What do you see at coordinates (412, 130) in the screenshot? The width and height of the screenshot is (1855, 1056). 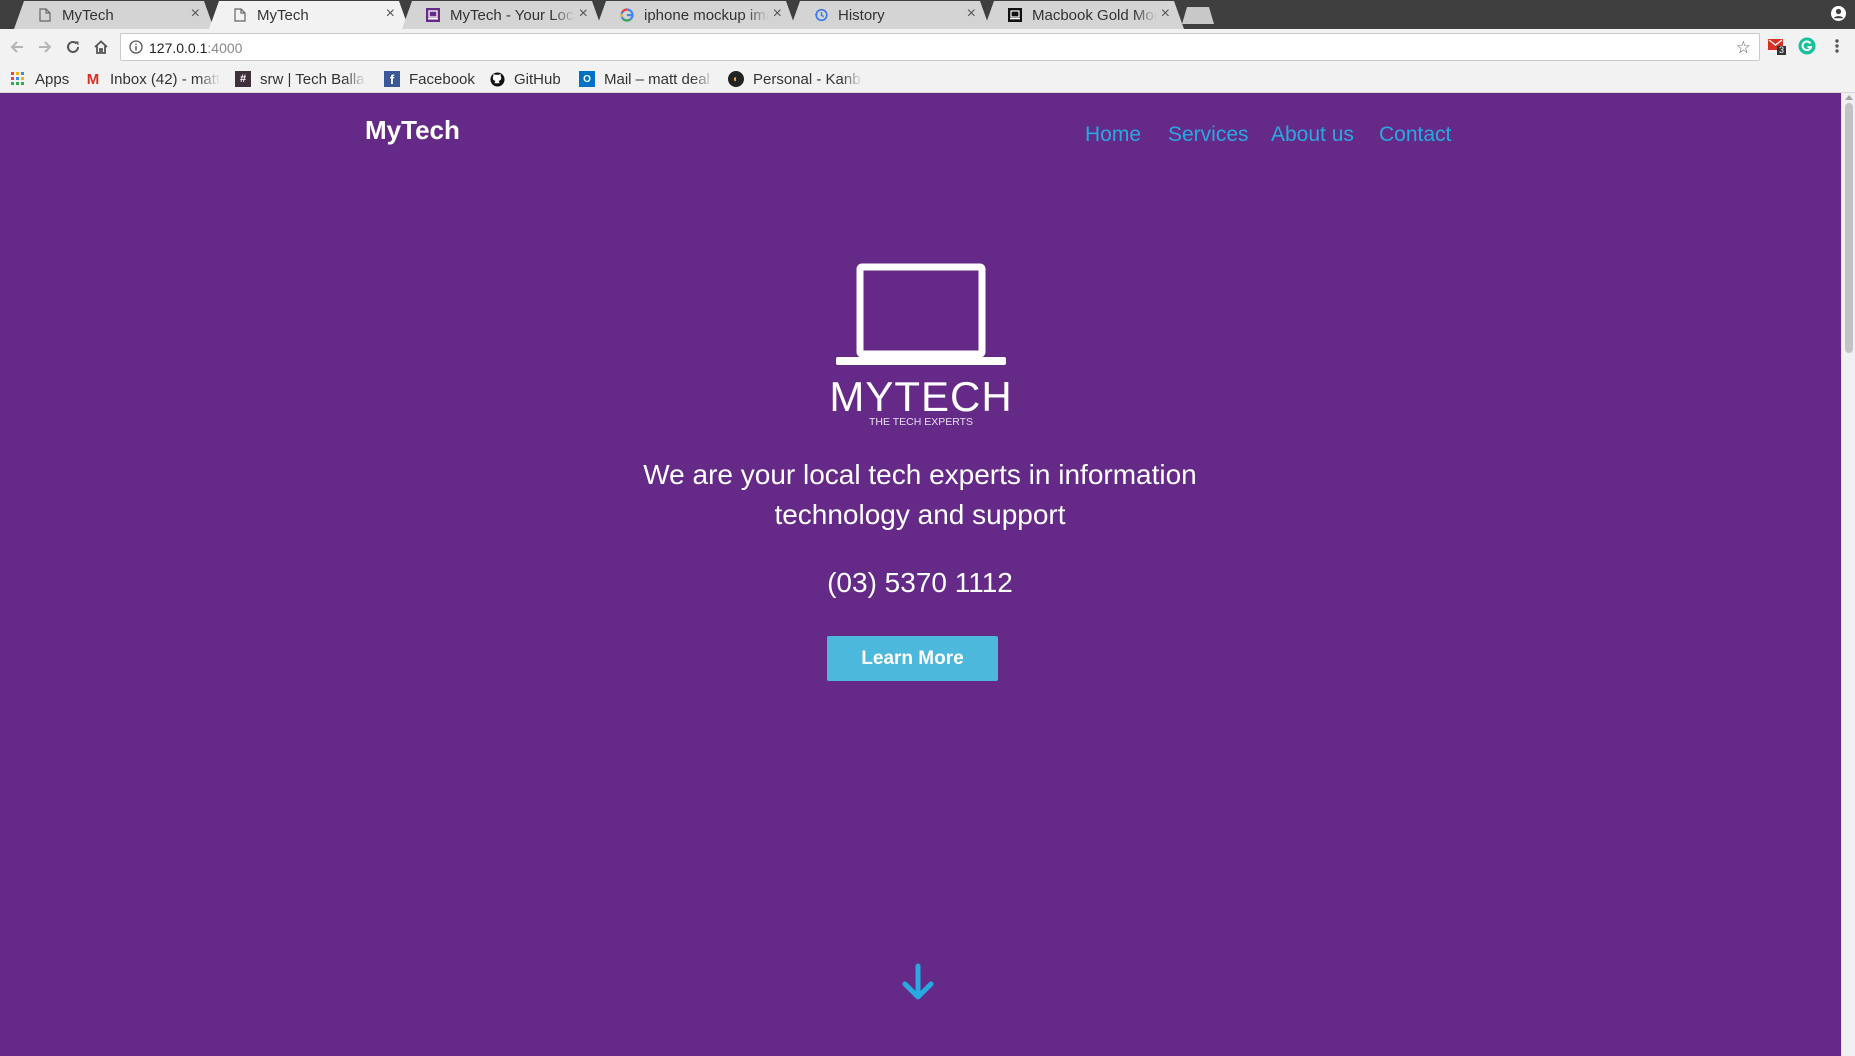 I see `site-brand: MyTech` at bounding box center [412, 130].